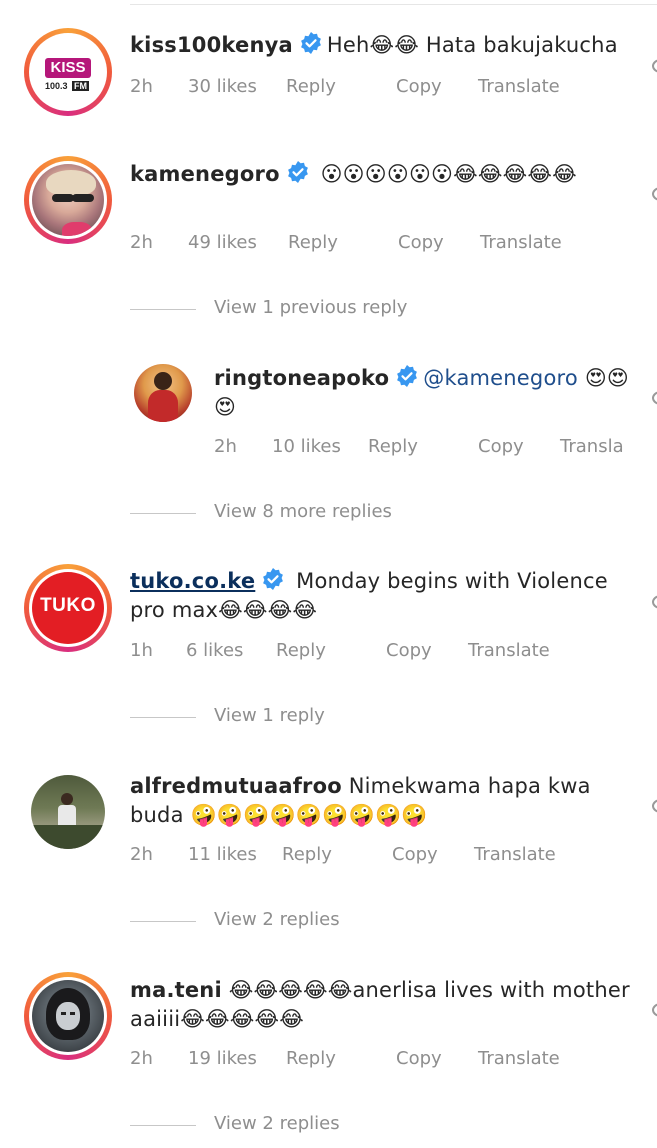 The height and width of the screenshot is (1148, 657). Describe the element at coordinates (301, 378) in the screenshot. I see `username: ringtoneapoko` at that location.